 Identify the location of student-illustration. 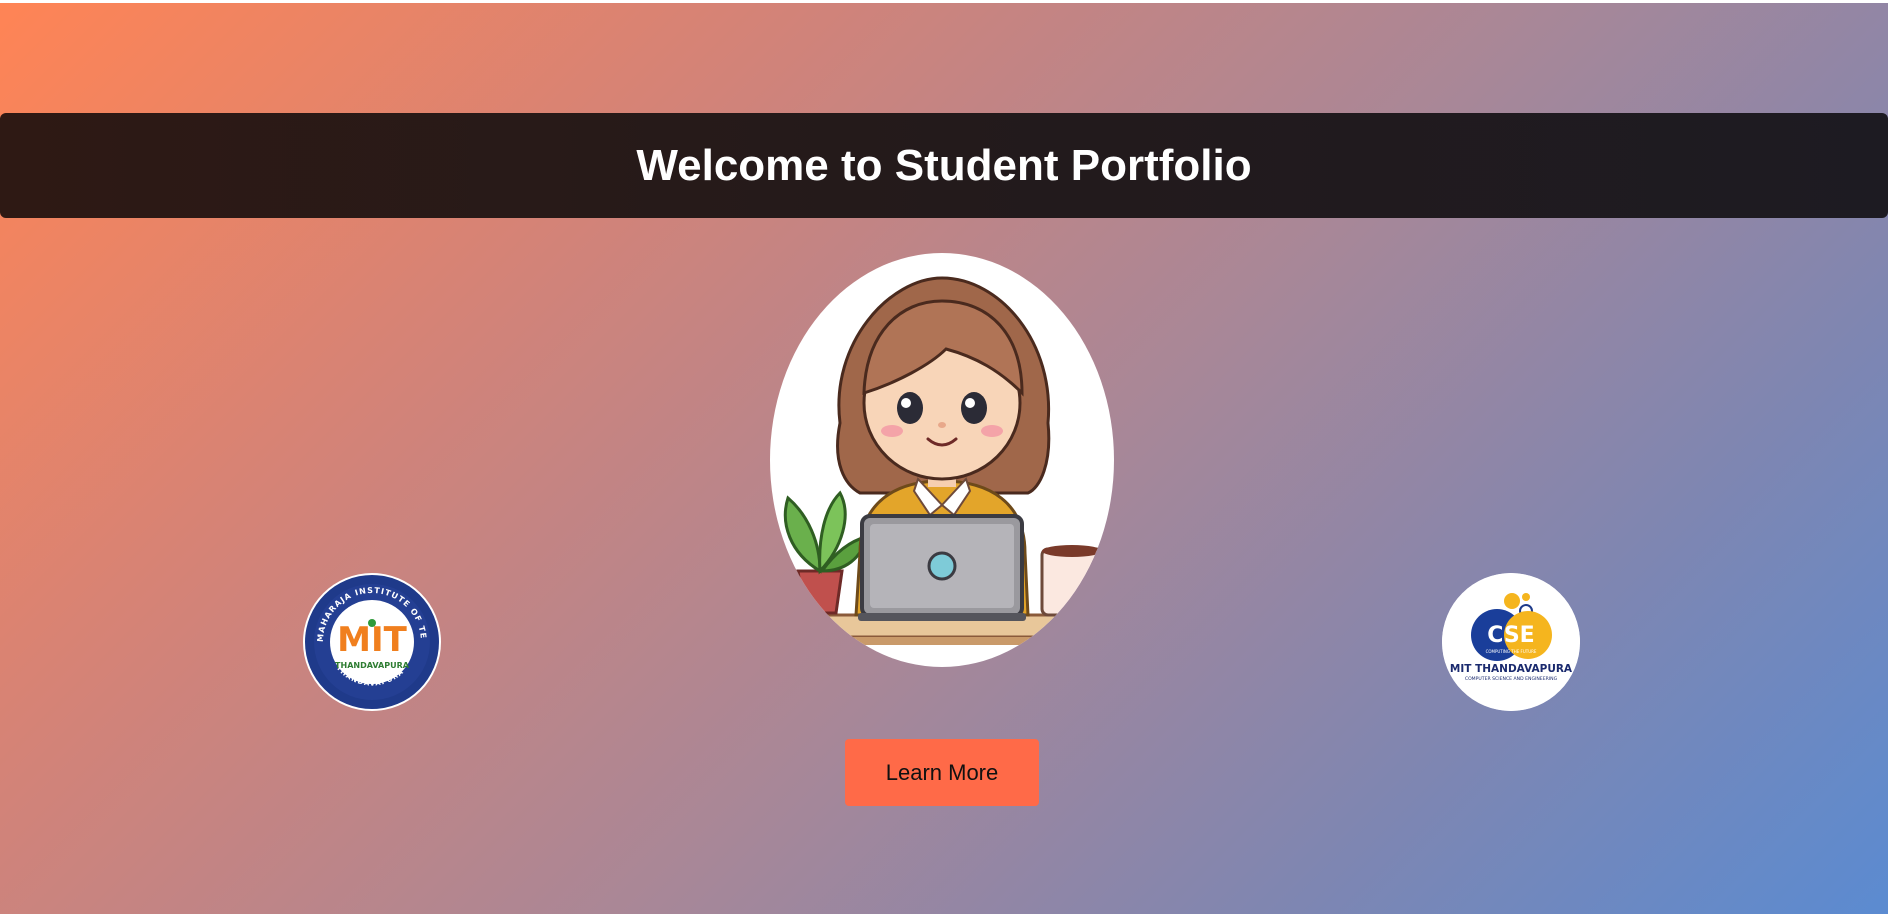
(943, 460).